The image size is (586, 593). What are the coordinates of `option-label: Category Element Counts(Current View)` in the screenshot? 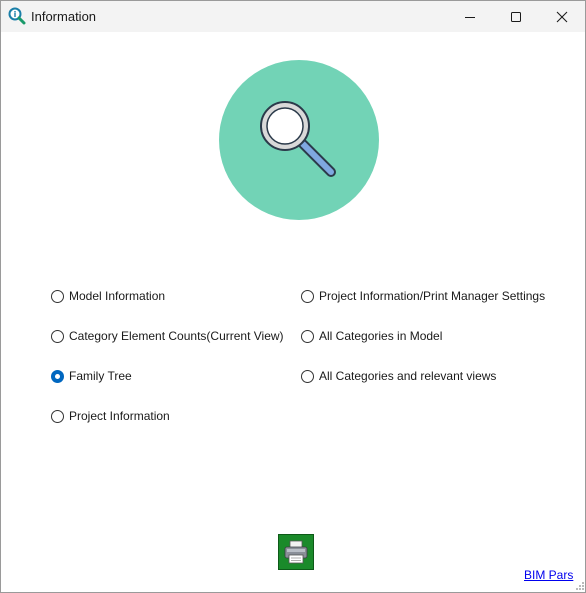 It's located at (176, 336).